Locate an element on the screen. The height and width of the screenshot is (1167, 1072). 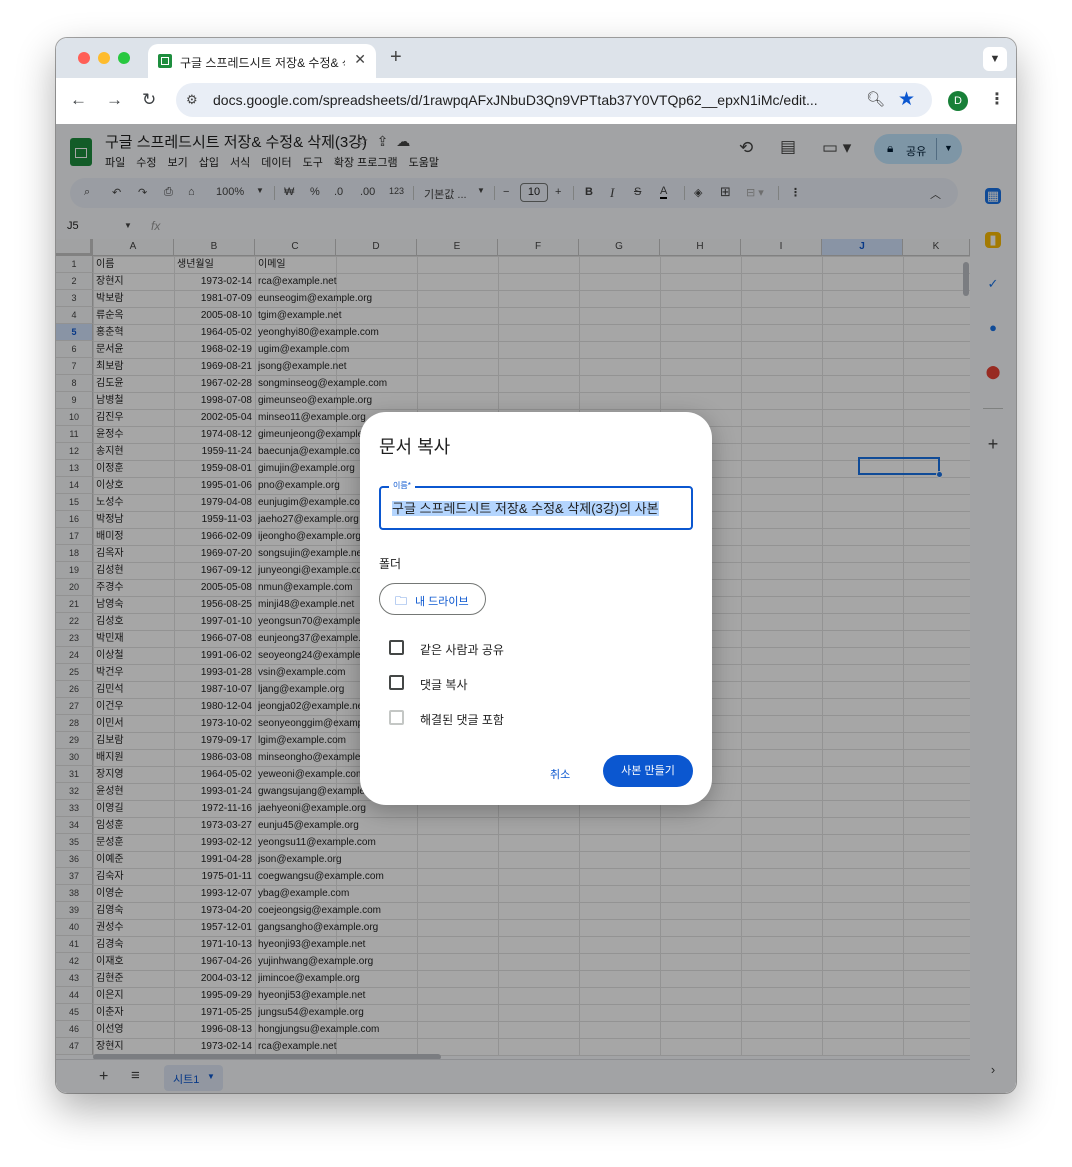
folder-icon: 🗀 is located at coordinates (401, 601).